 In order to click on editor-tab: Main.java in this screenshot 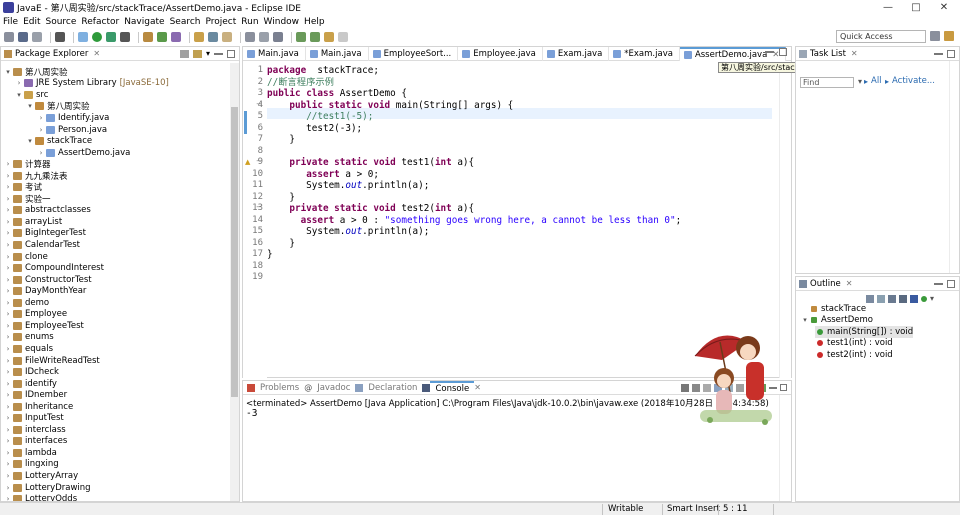, I will do `click(337, 54)`.